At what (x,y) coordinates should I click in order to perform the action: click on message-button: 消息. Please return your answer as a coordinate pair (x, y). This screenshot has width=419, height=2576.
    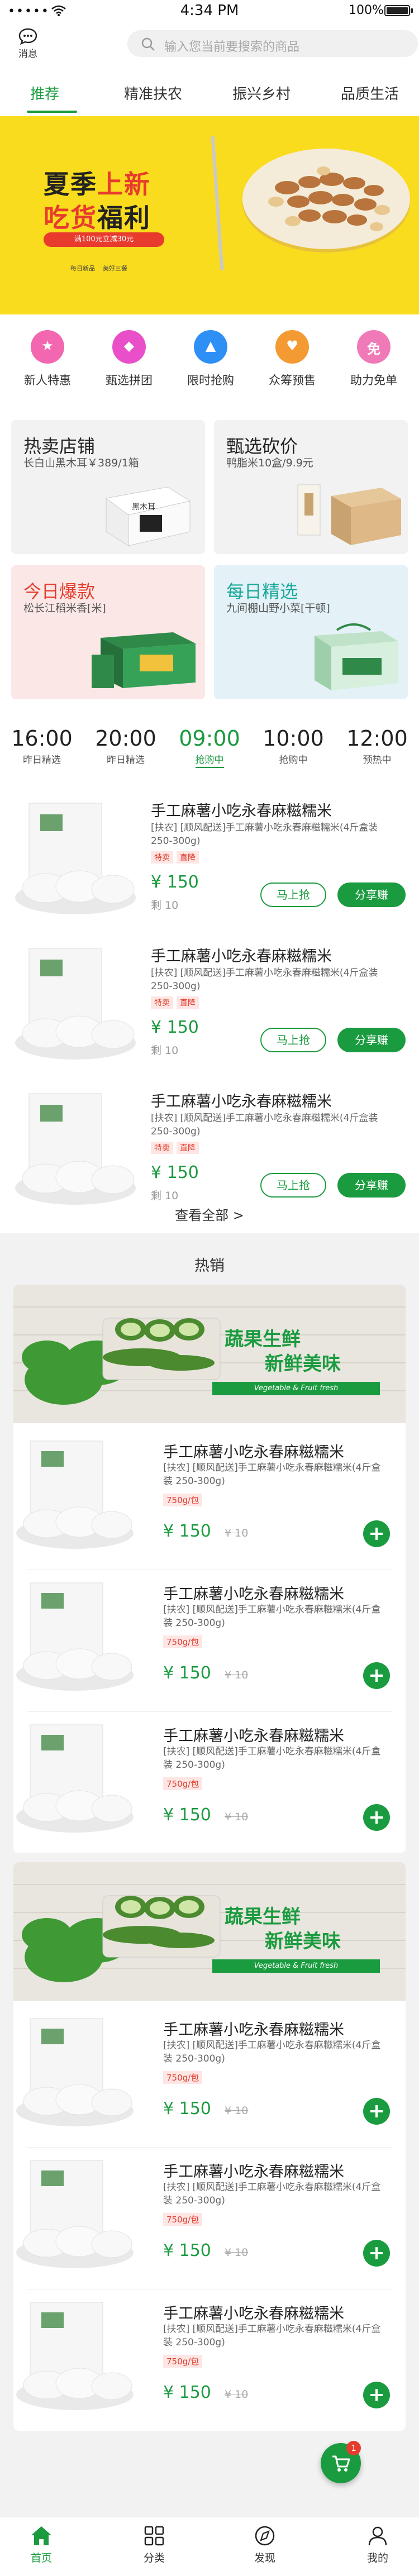
    Looking at the image, I should click on (28, 44).